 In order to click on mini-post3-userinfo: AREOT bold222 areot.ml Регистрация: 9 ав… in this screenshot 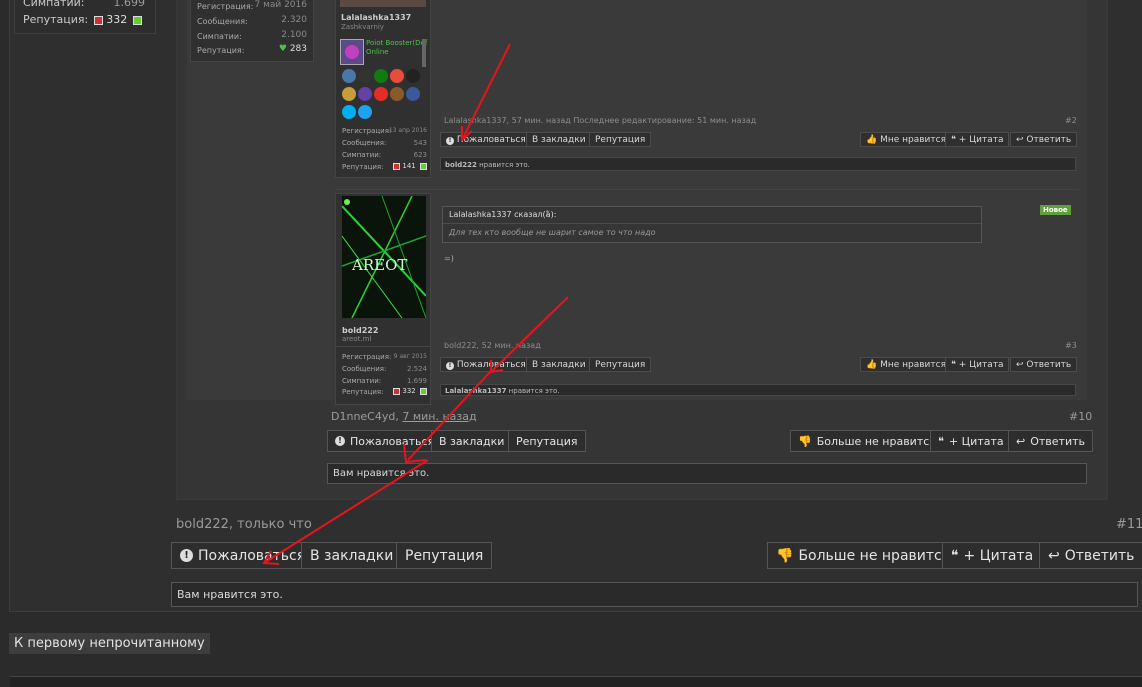, I will do `click(383, 299)`.